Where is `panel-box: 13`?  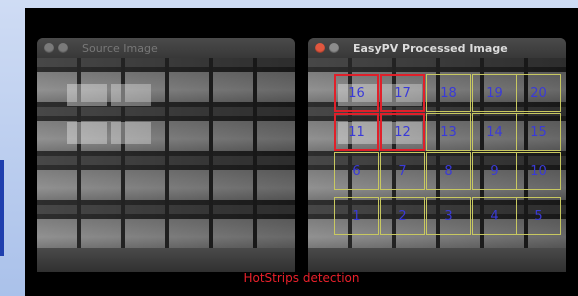 panel-box: 13 is located at coordinates (448, 132).